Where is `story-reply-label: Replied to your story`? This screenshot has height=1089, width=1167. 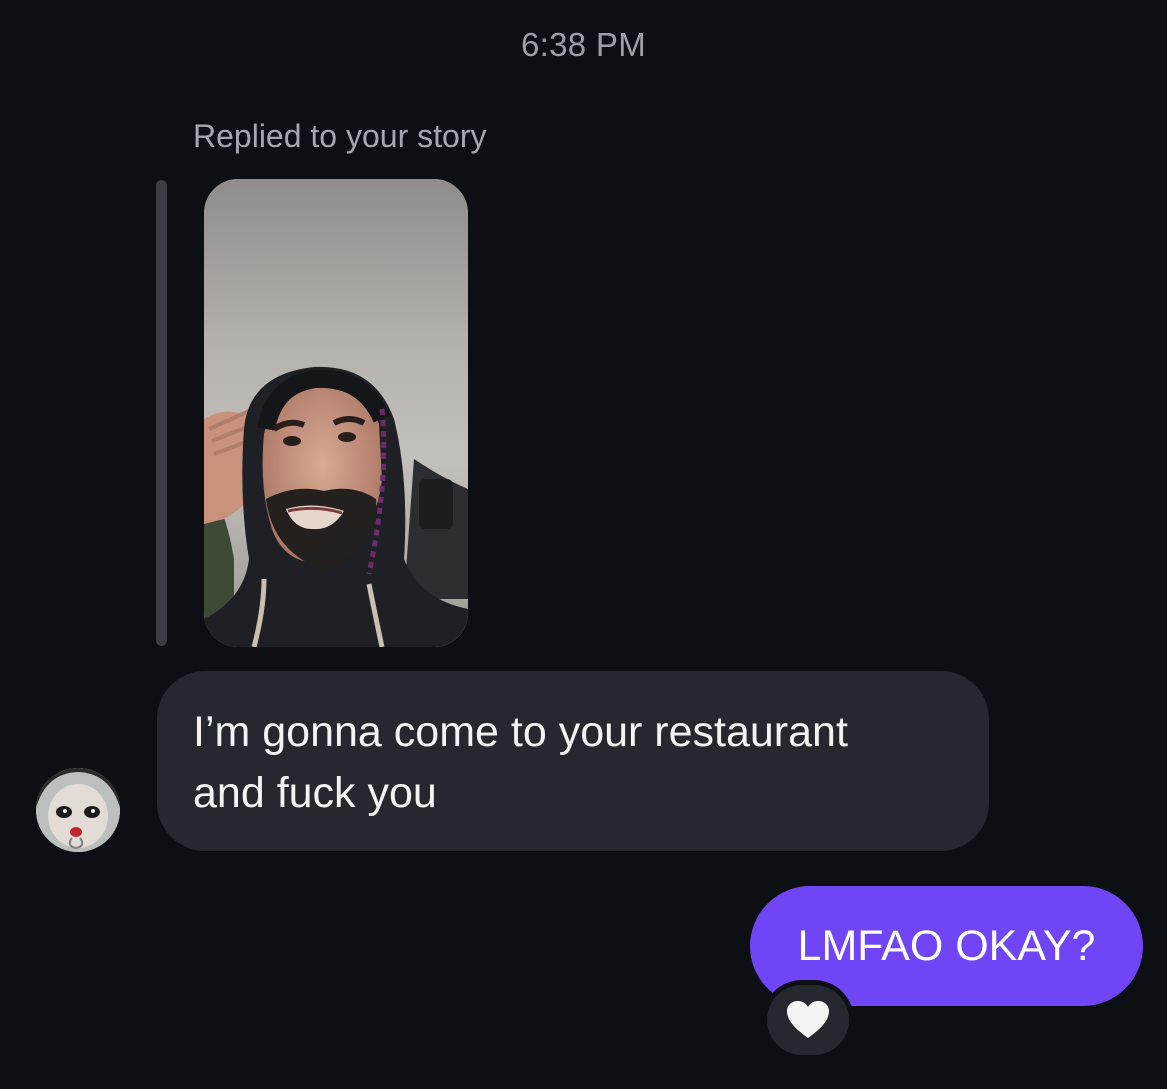 story-reply-label: Replied to your story is located at coordinates (340, 136).